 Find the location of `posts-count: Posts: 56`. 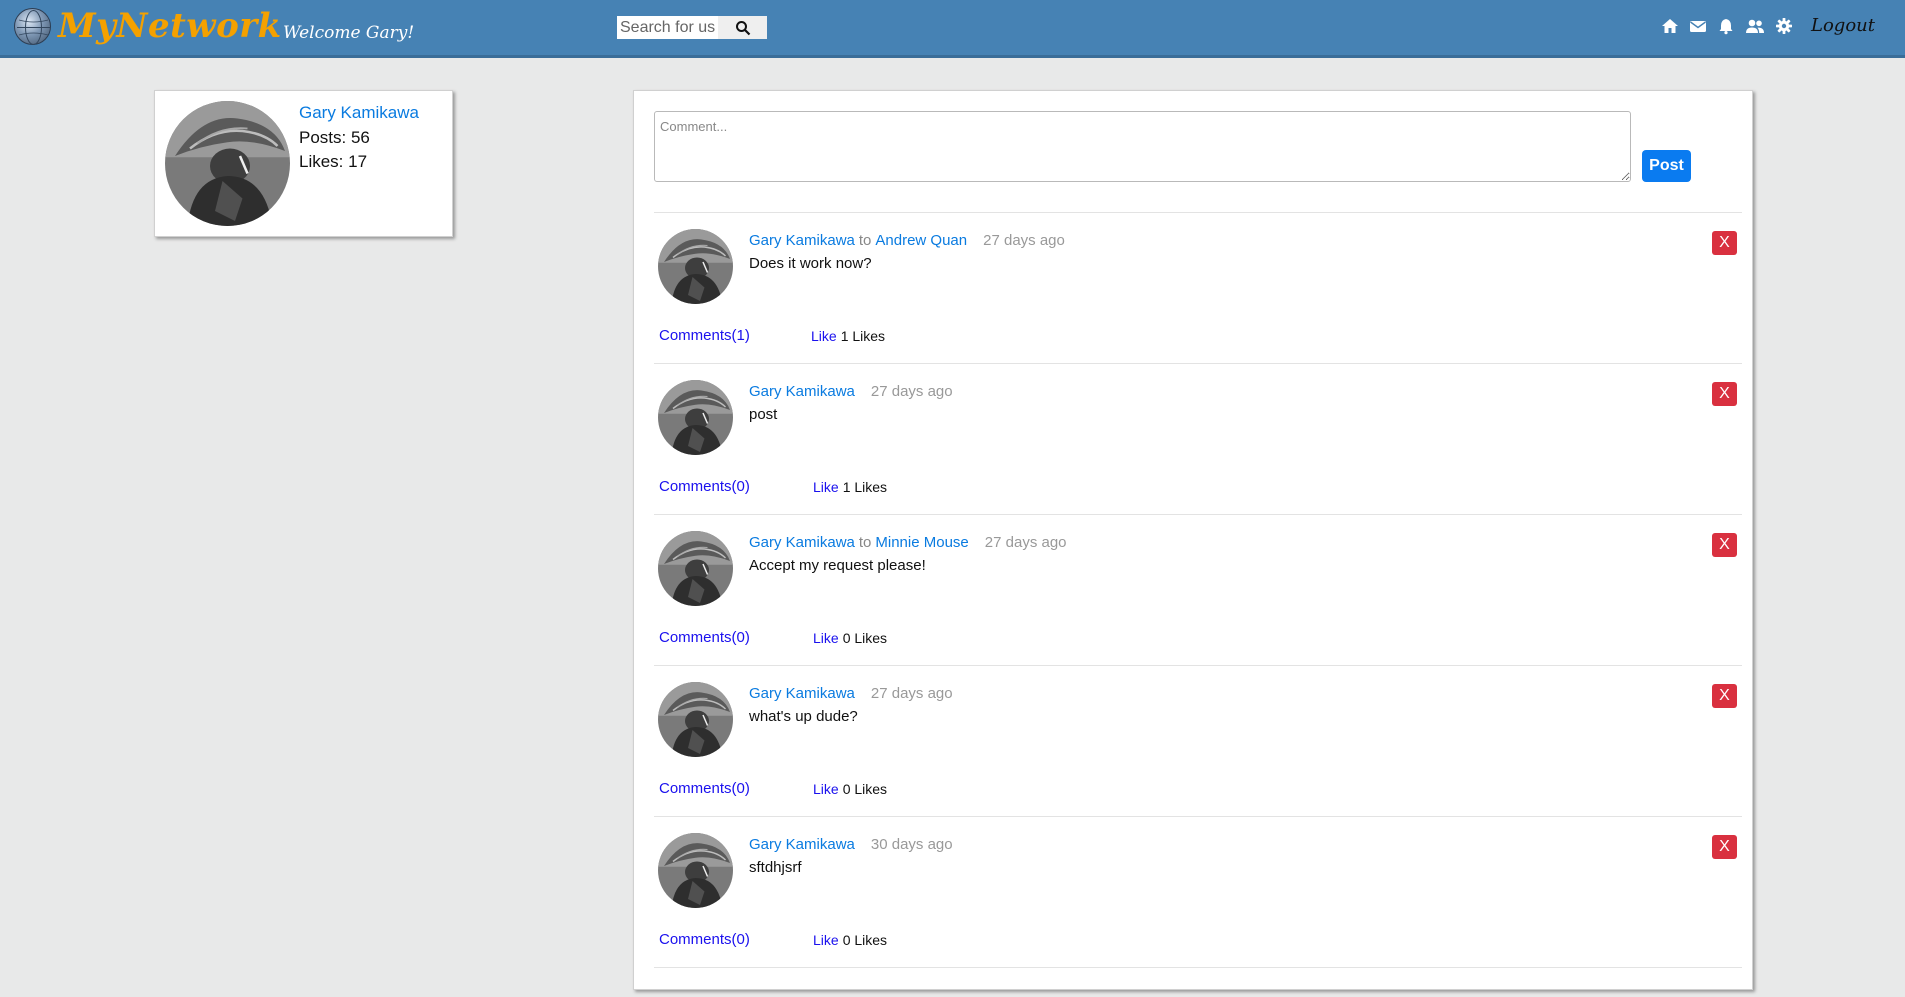

posts-count: Posts: 56 is located at coordinates (334, 137).